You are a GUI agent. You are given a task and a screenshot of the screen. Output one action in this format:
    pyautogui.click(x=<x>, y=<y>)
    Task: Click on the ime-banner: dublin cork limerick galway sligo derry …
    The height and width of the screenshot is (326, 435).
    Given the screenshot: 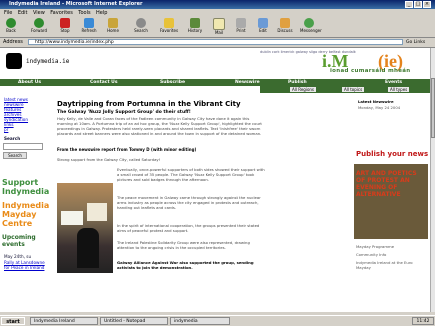 What is the action you would take?
    pyautogui.click(x=344, y=63)
    